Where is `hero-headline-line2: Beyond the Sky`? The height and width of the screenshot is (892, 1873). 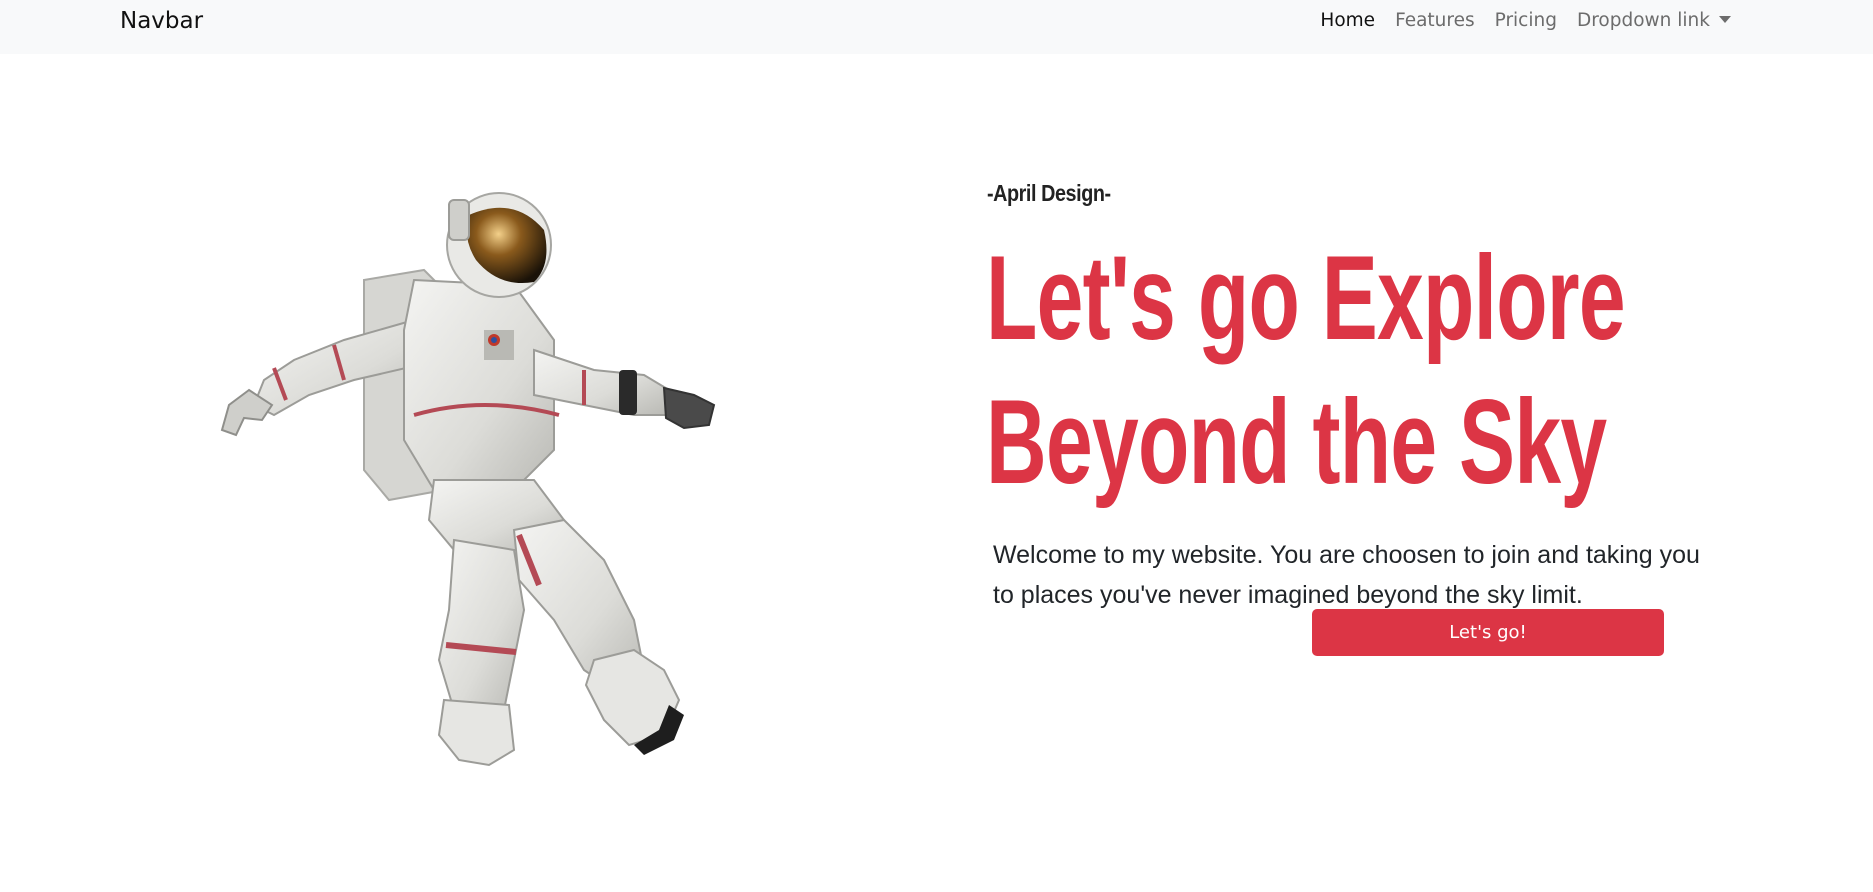
hero-headline-line2: Beyond the Sky is located at coordinates (1296, 442).